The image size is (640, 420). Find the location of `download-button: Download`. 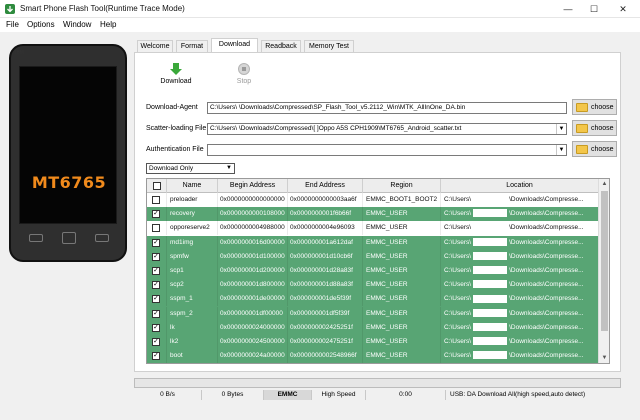

download-button: Download is located at coordinates (176, 73).